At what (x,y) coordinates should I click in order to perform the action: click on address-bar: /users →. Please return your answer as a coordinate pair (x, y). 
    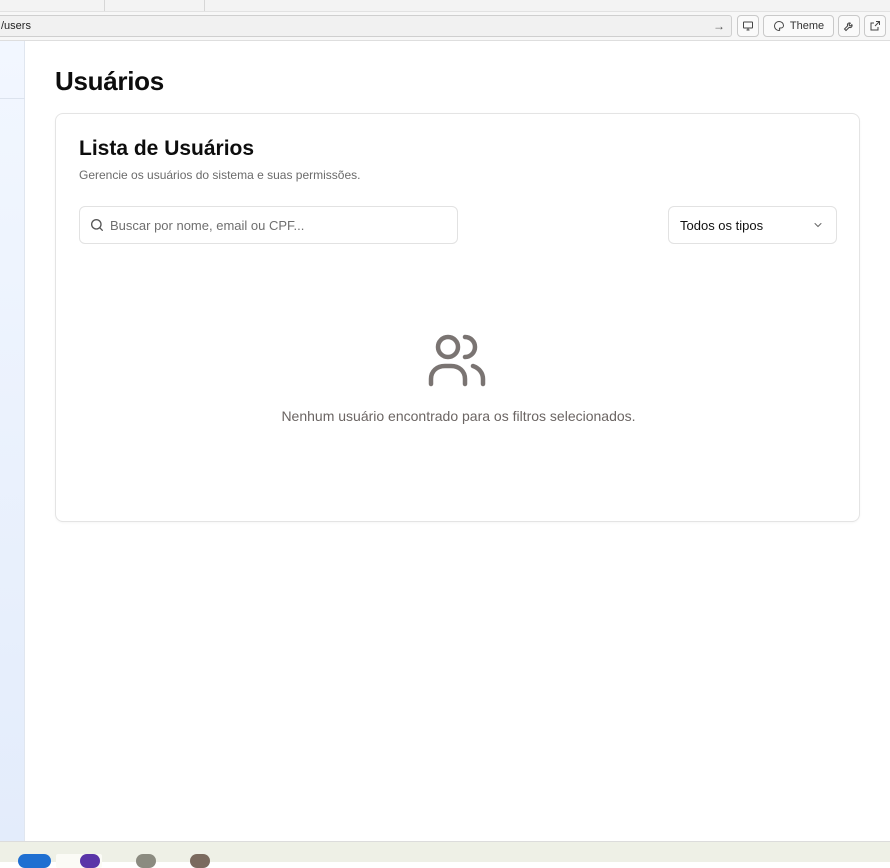
    Looking at the image, I should click on (366, 26).